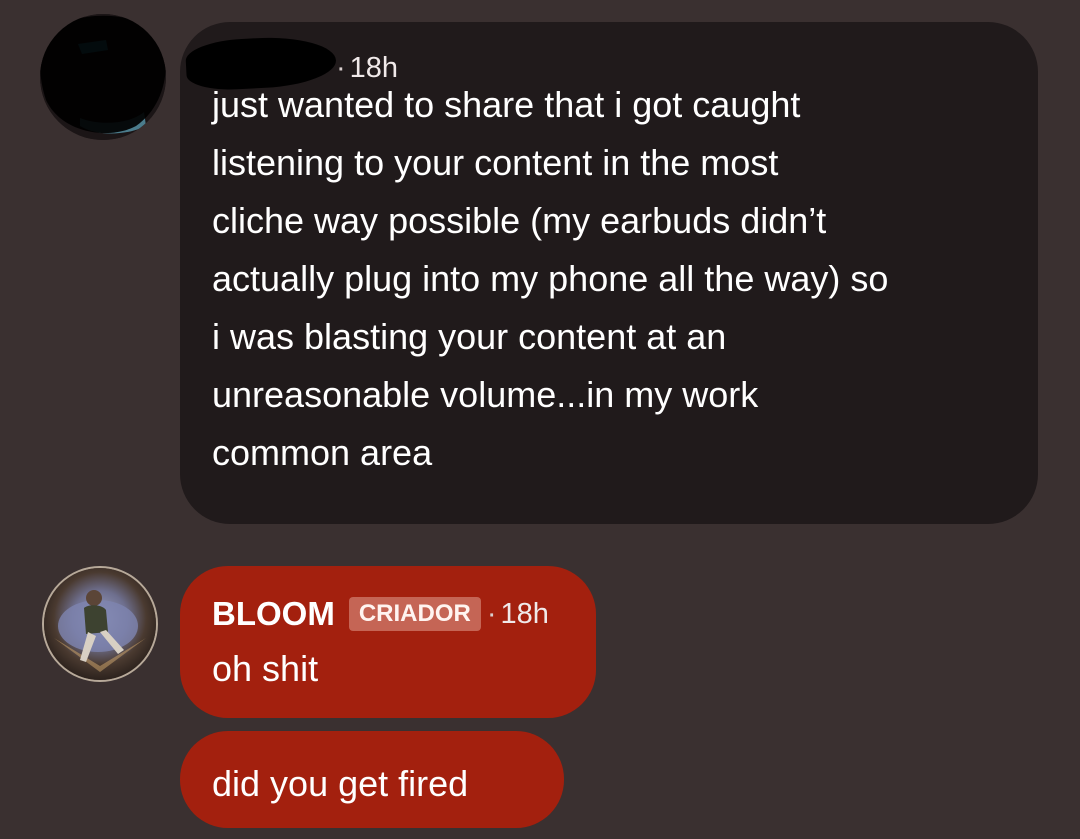  I want to click on reply-time: 18h, so click(524, 614).